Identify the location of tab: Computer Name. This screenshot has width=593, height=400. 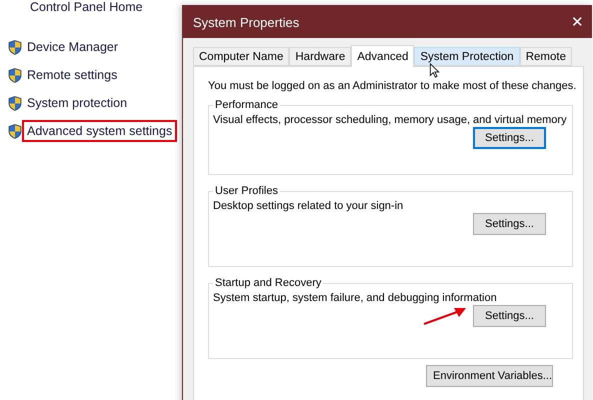
(241, 56).